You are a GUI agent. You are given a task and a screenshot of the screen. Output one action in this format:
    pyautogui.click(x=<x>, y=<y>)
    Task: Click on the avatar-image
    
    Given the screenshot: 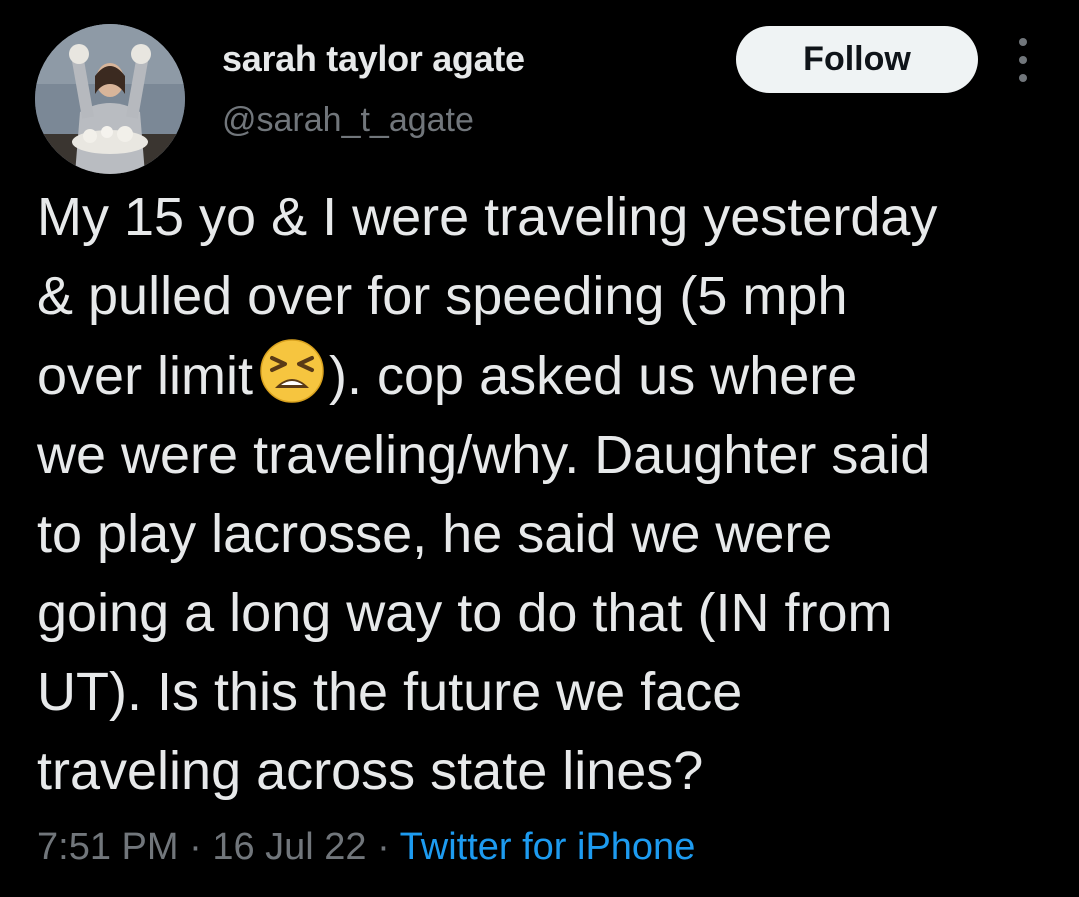 What is the action you would take?
    pyautogui.click(x=110, y=99)
    